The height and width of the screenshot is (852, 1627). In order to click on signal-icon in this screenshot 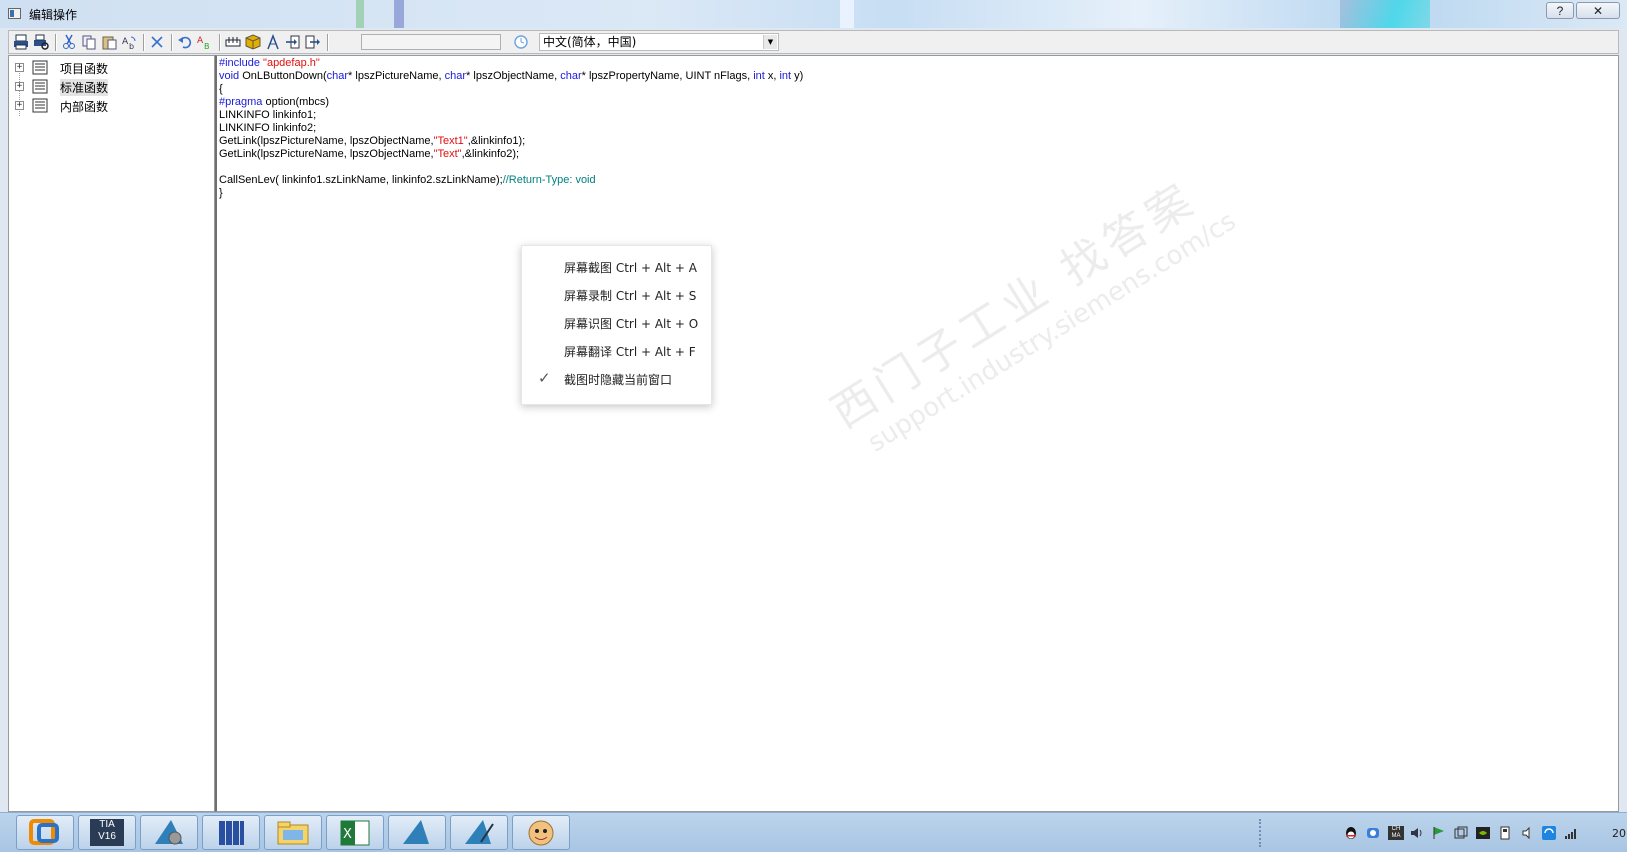, I will do `click(1571, 833)`.